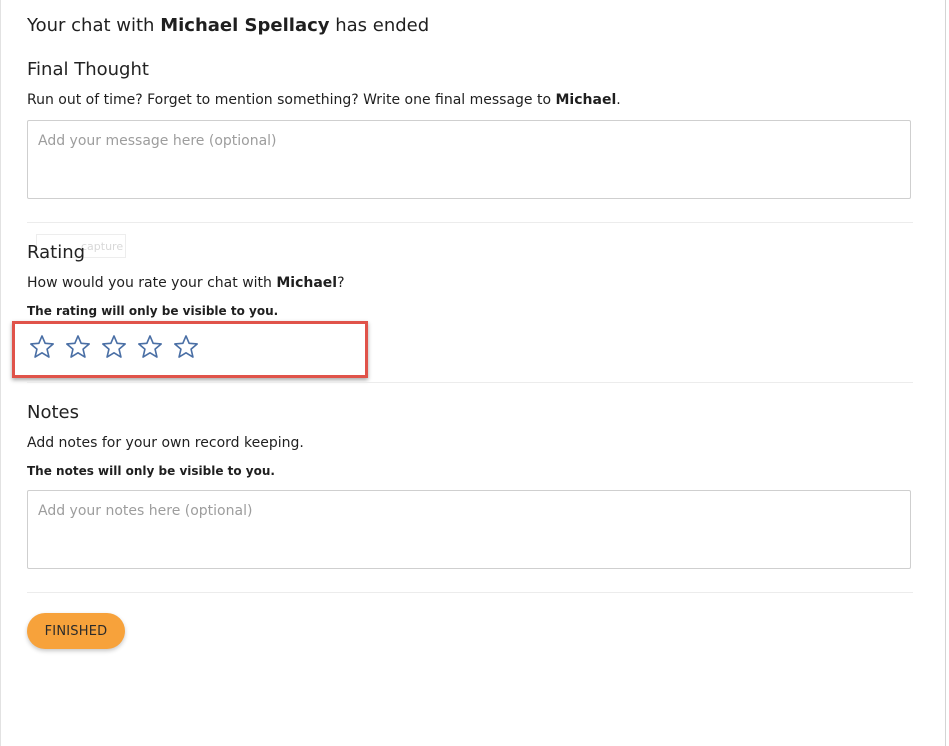 The image size is (949, 746). Describe the element at coordinates (586, 100) in the screenshot. I see `final-thought-desc-name: Michael` at that location.